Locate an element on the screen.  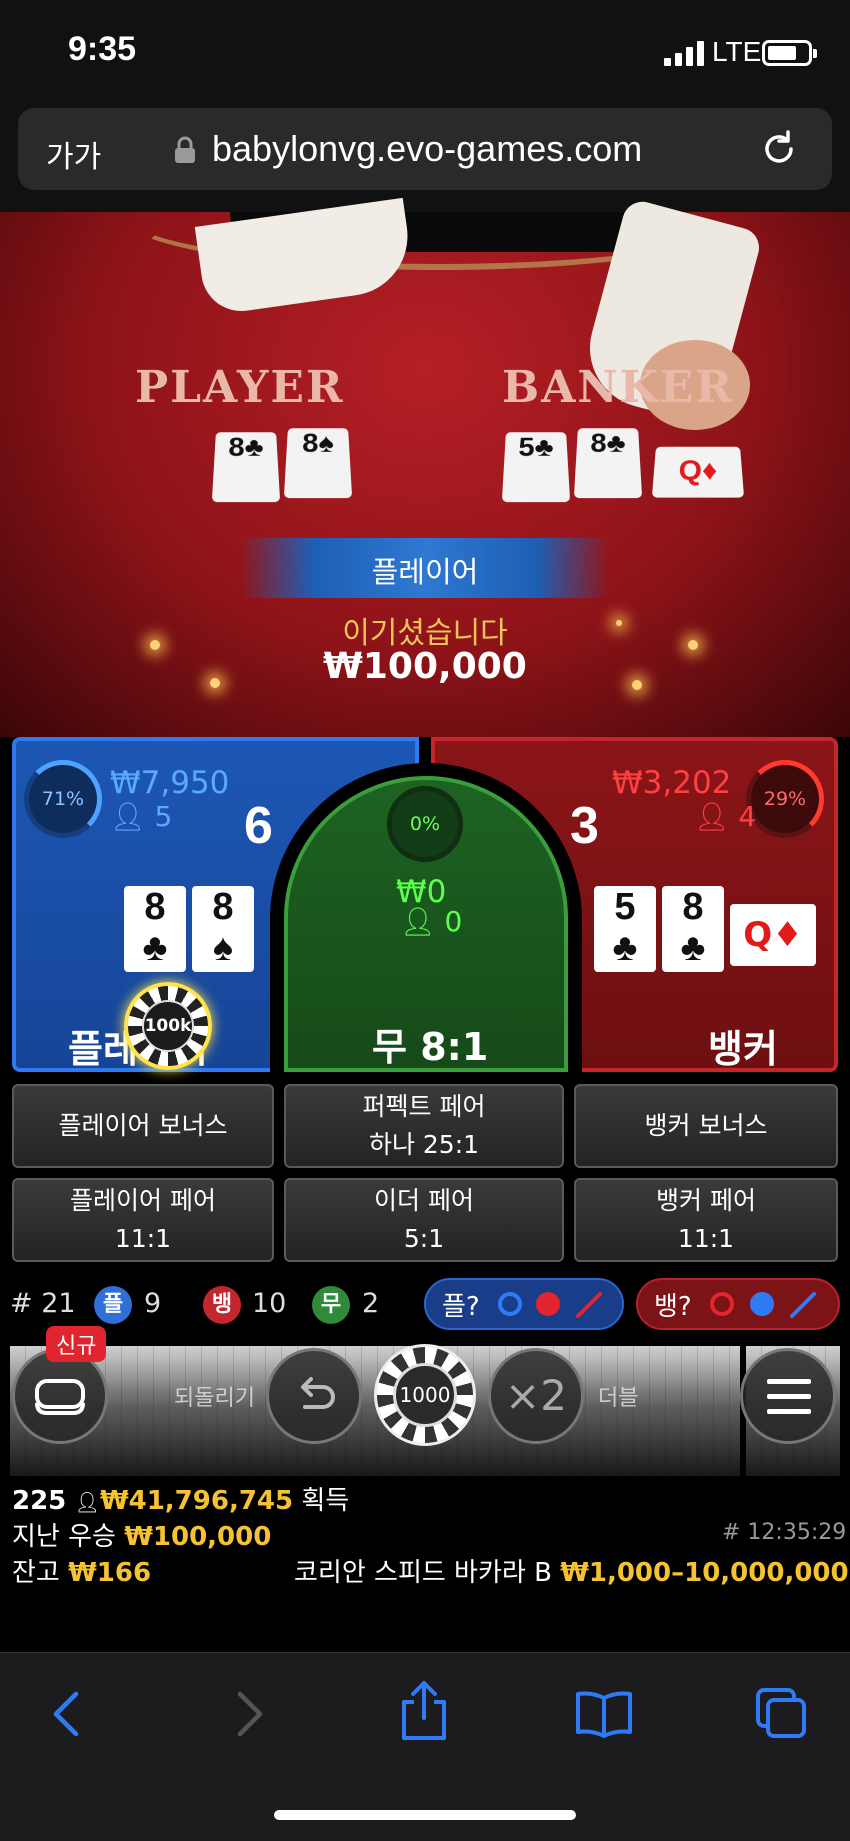
network-label: LTE is located at coordinates (737, 51).